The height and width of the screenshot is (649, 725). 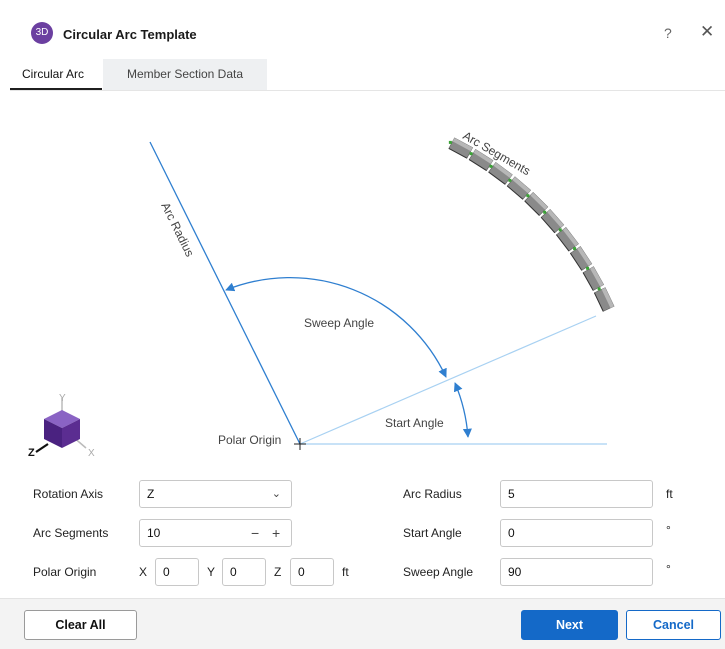 What do you see at coordinates (215, 494) in the screenshot?
I see `rotation-axis-select: Z ⌄` at bounding box center [215, 494].